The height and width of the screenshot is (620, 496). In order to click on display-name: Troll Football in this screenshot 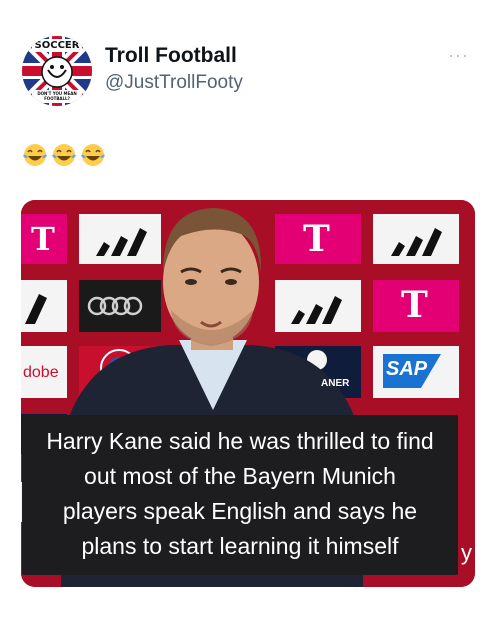, I will do `click(171, 56)`.